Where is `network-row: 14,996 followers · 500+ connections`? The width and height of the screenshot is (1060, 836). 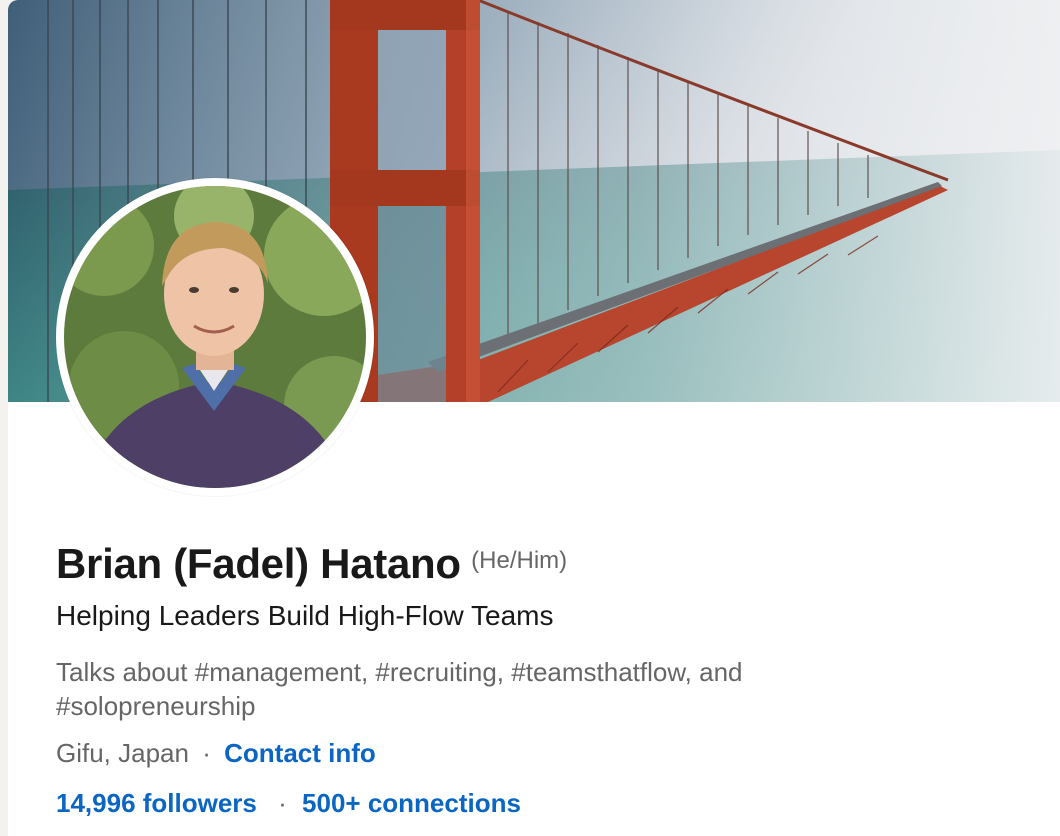
network-row: 14,996 followers · 500+ connections is located at coordinates (288, 803).